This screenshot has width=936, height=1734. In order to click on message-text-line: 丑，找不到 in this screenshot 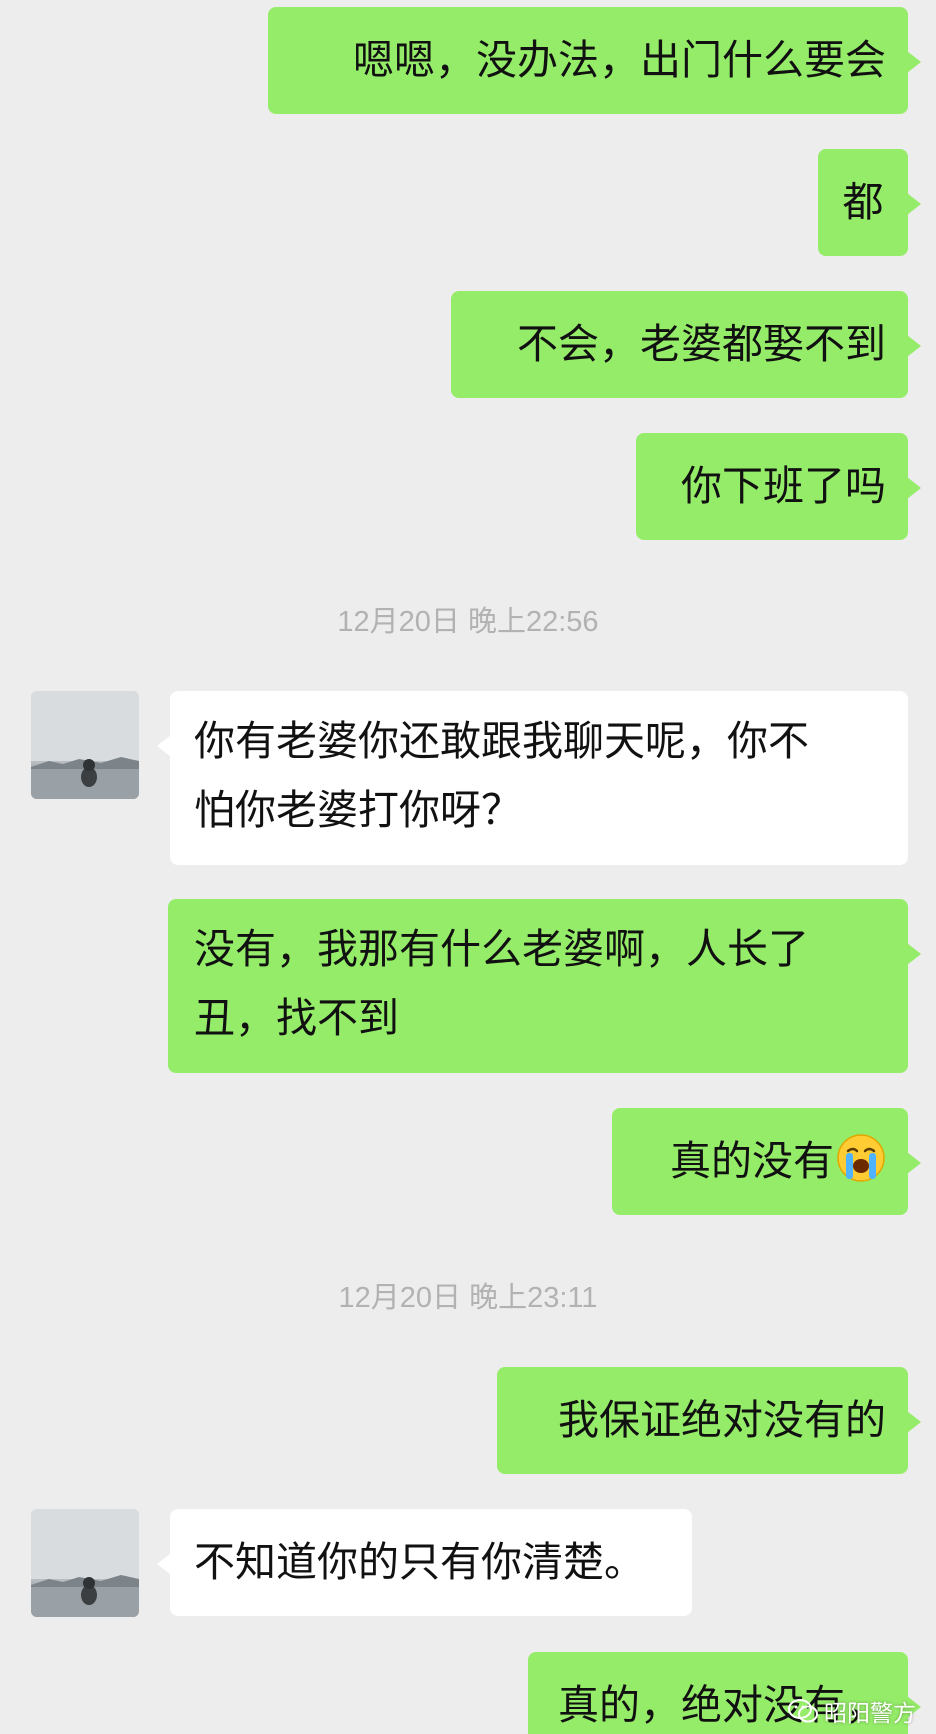, I will do `click(296, 1018)`.